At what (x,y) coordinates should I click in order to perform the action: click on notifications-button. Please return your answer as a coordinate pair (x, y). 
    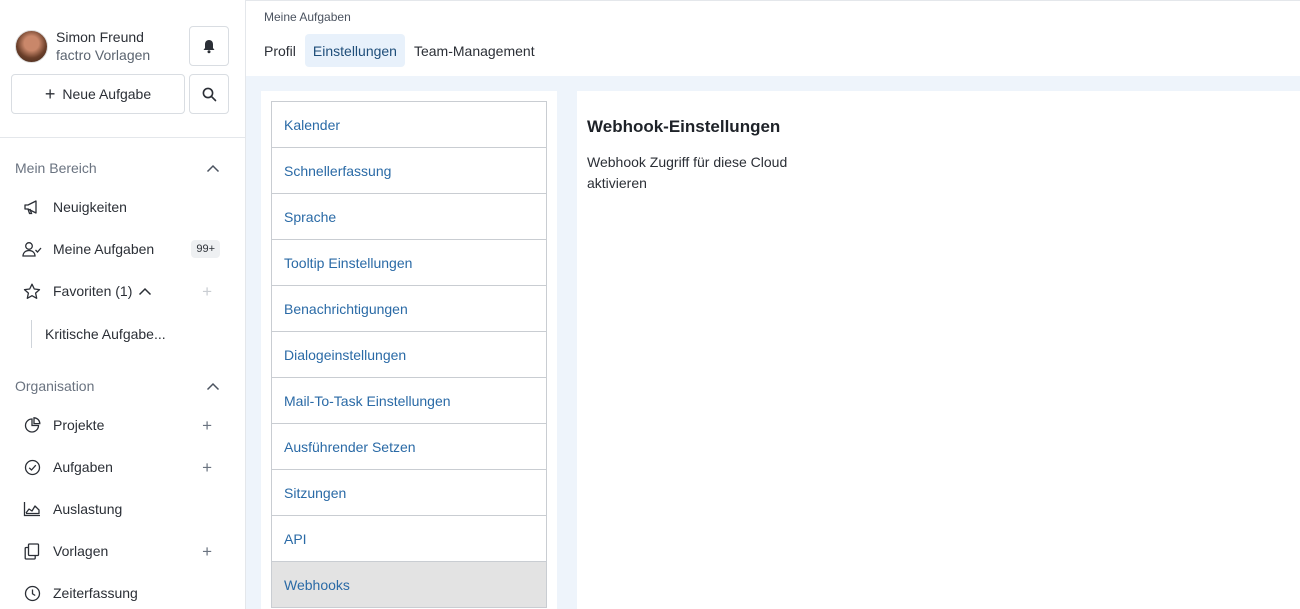
    Looking at the image, I should click on (209, 46).